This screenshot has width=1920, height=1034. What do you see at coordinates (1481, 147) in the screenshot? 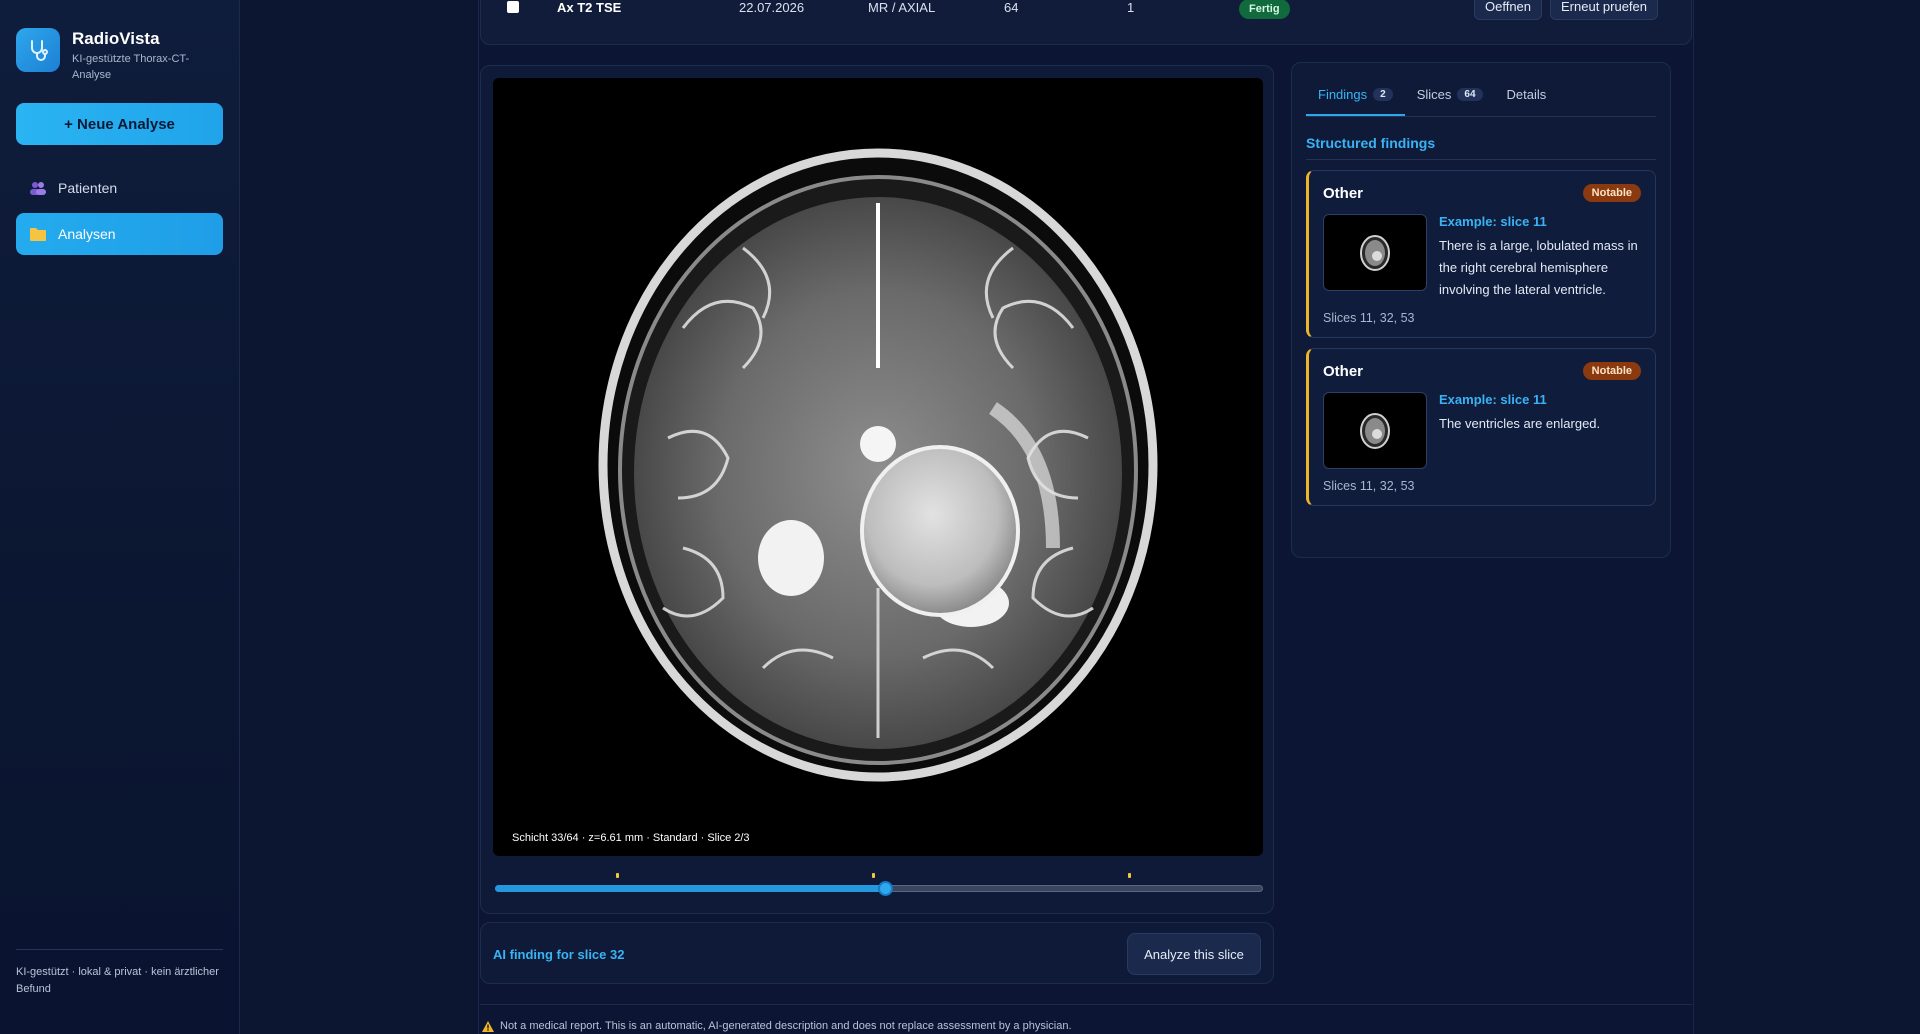
I see `structured-findings-title: Structured findings` at bounding box center [1481, 147].